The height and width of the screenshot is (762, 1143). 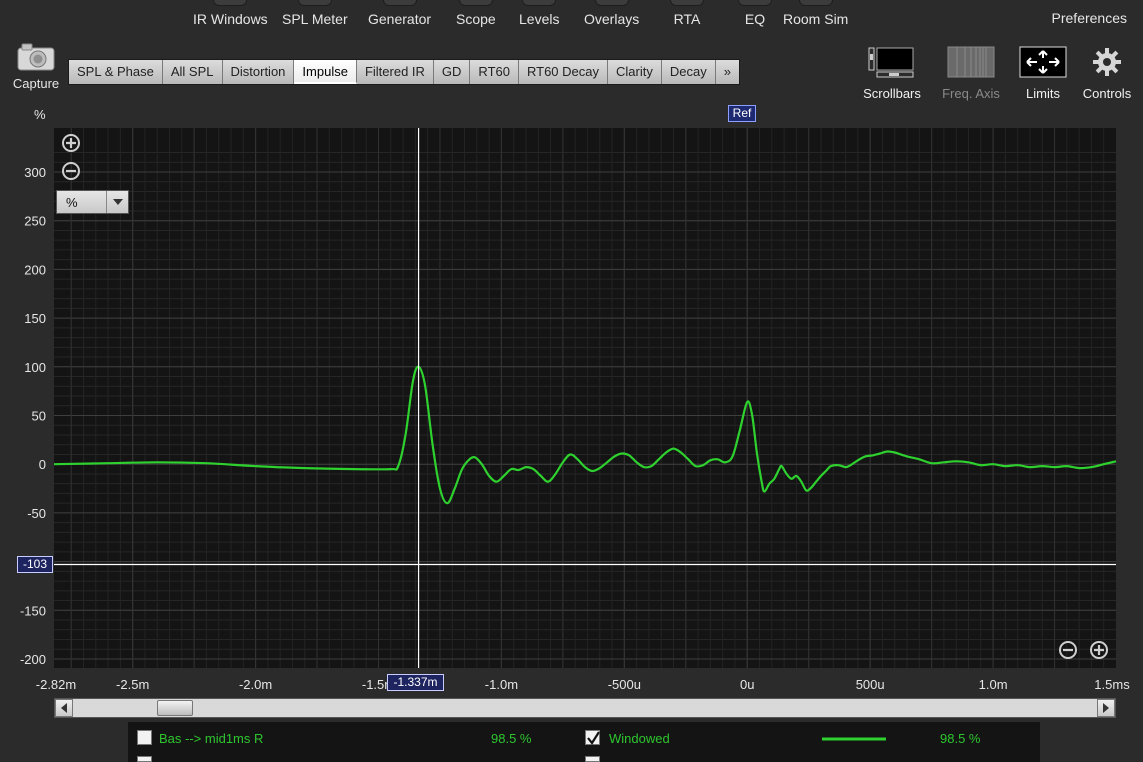 What do you see at coordinates (72, 202) in the screenshot?
I see `unit-dropdown-value: %` at bounding box center [72, 202].